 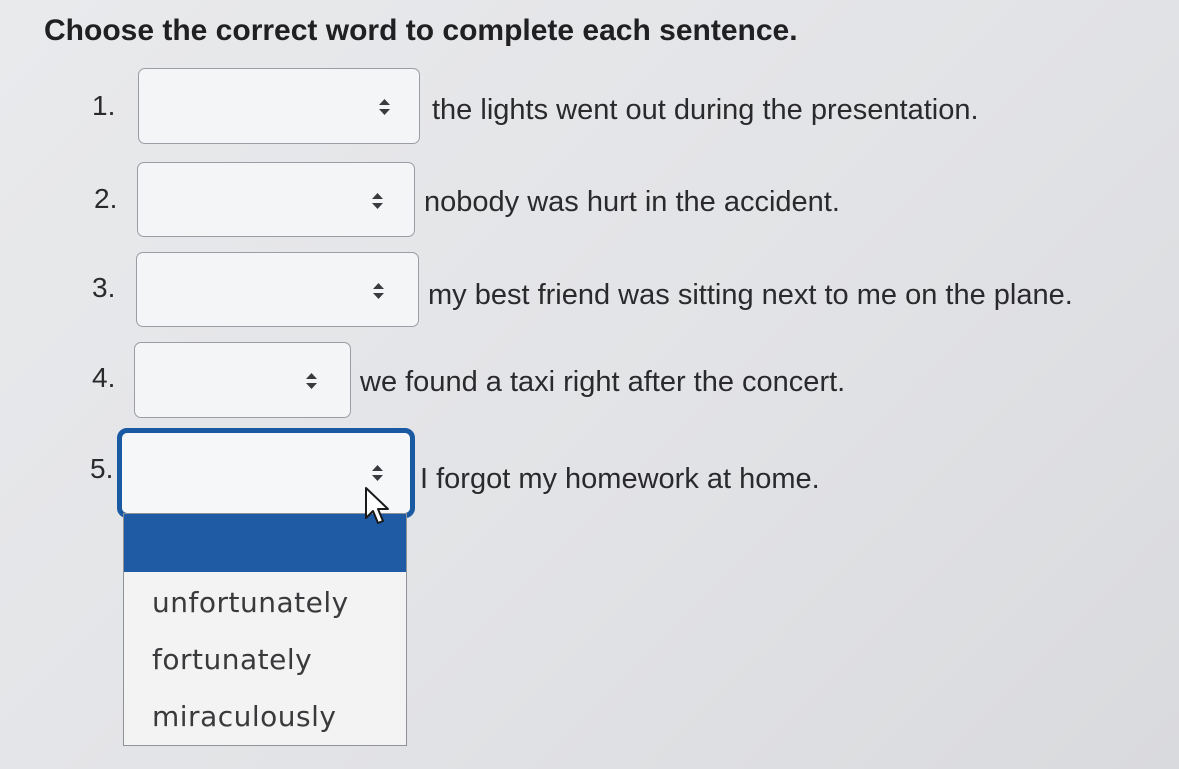 What do you see at coordinates (244, 716) in the screenshot?
I see `dropdown-option-miraculously: miraculously` at bounding box center [244, 716].